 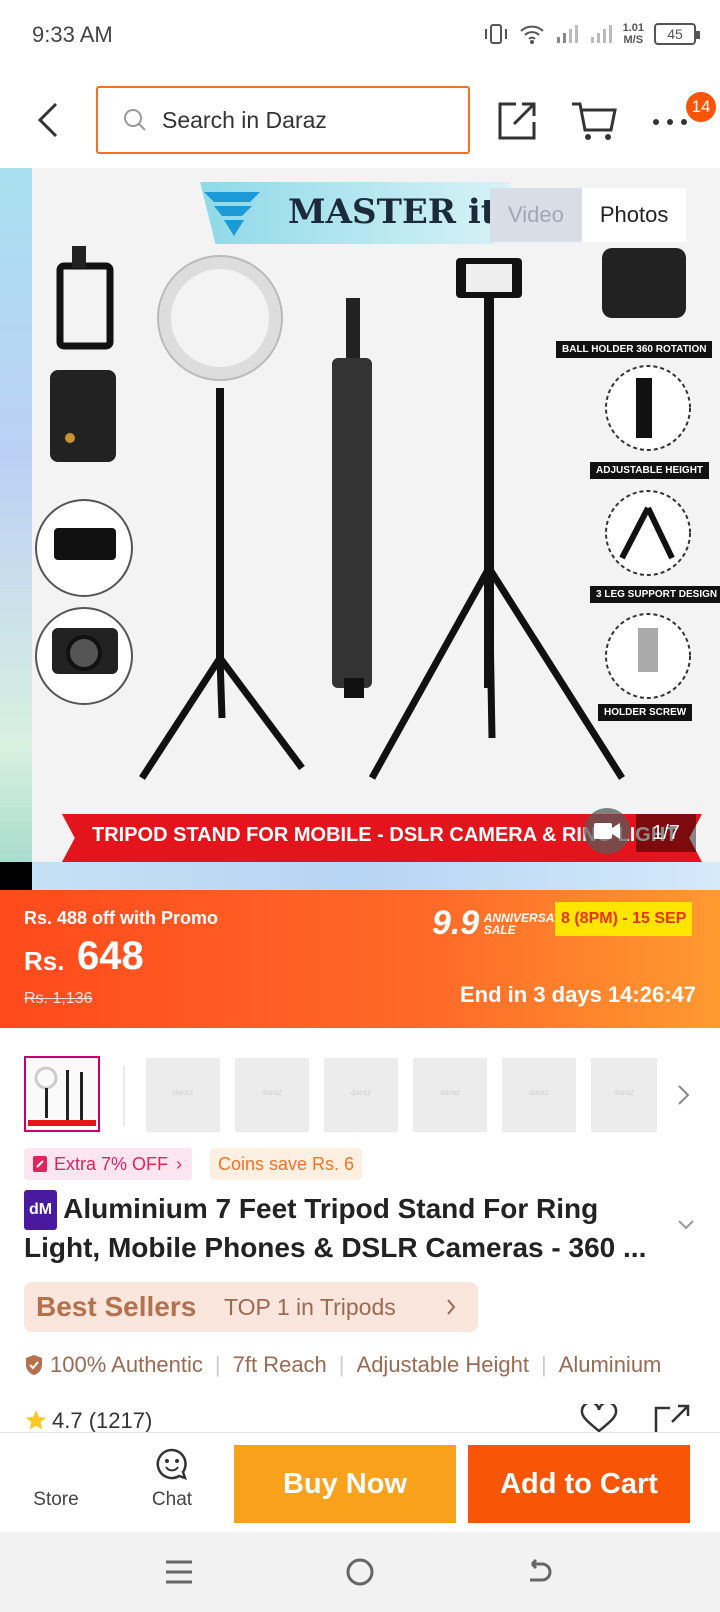 I want to click on bottom-action-bar: Store Chat Buy Now Add to Cart, so click(x=360, y=1482).